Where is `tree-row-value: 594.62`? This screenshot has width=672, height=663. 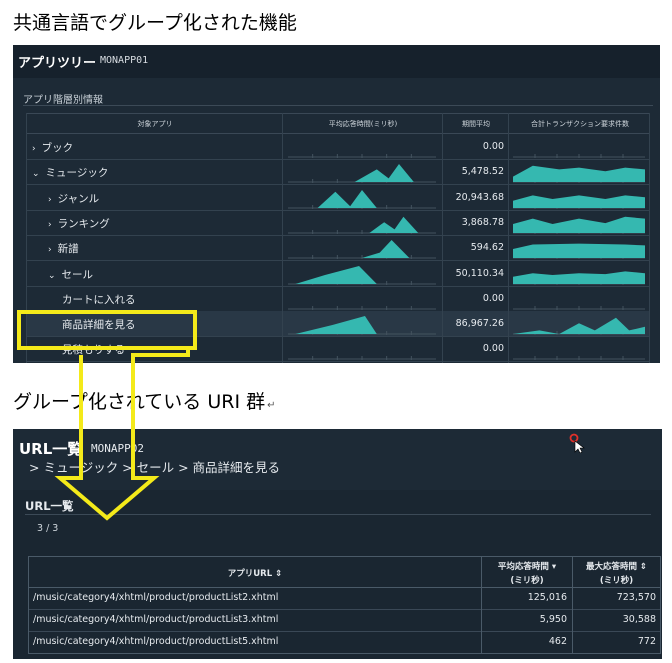 tree-row-value: 594.62 is located at coordinates (487, 248).